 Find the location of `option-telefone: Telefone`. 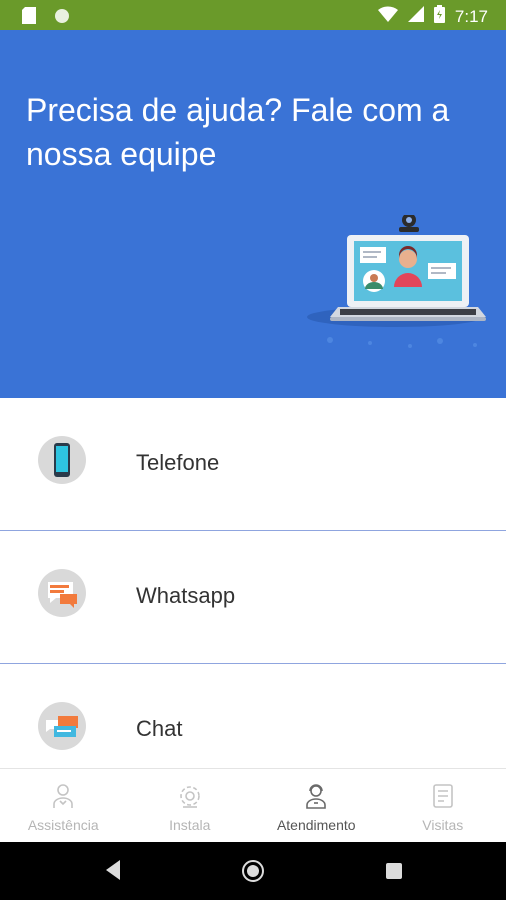

option-telefone: Telefone is located at coordinates (253, 464).